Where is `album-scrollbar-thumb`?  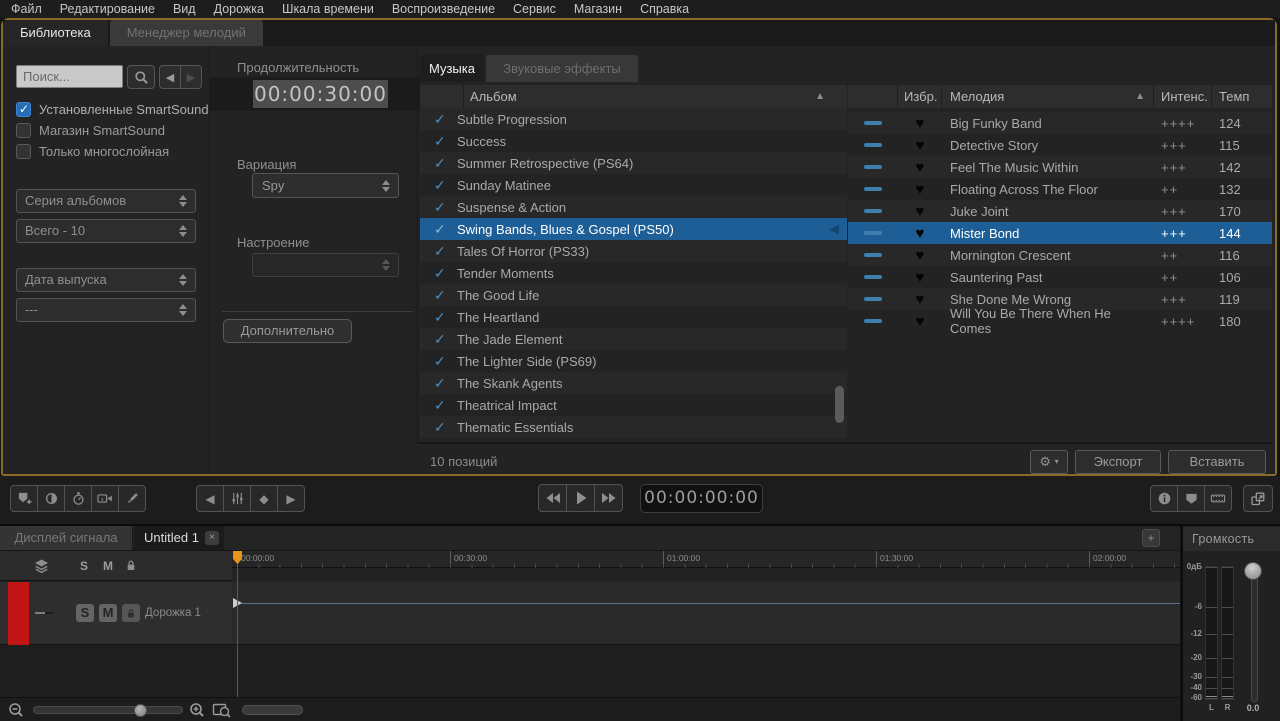 album-scrollbar-thumb is located at coordinates (839, 404).